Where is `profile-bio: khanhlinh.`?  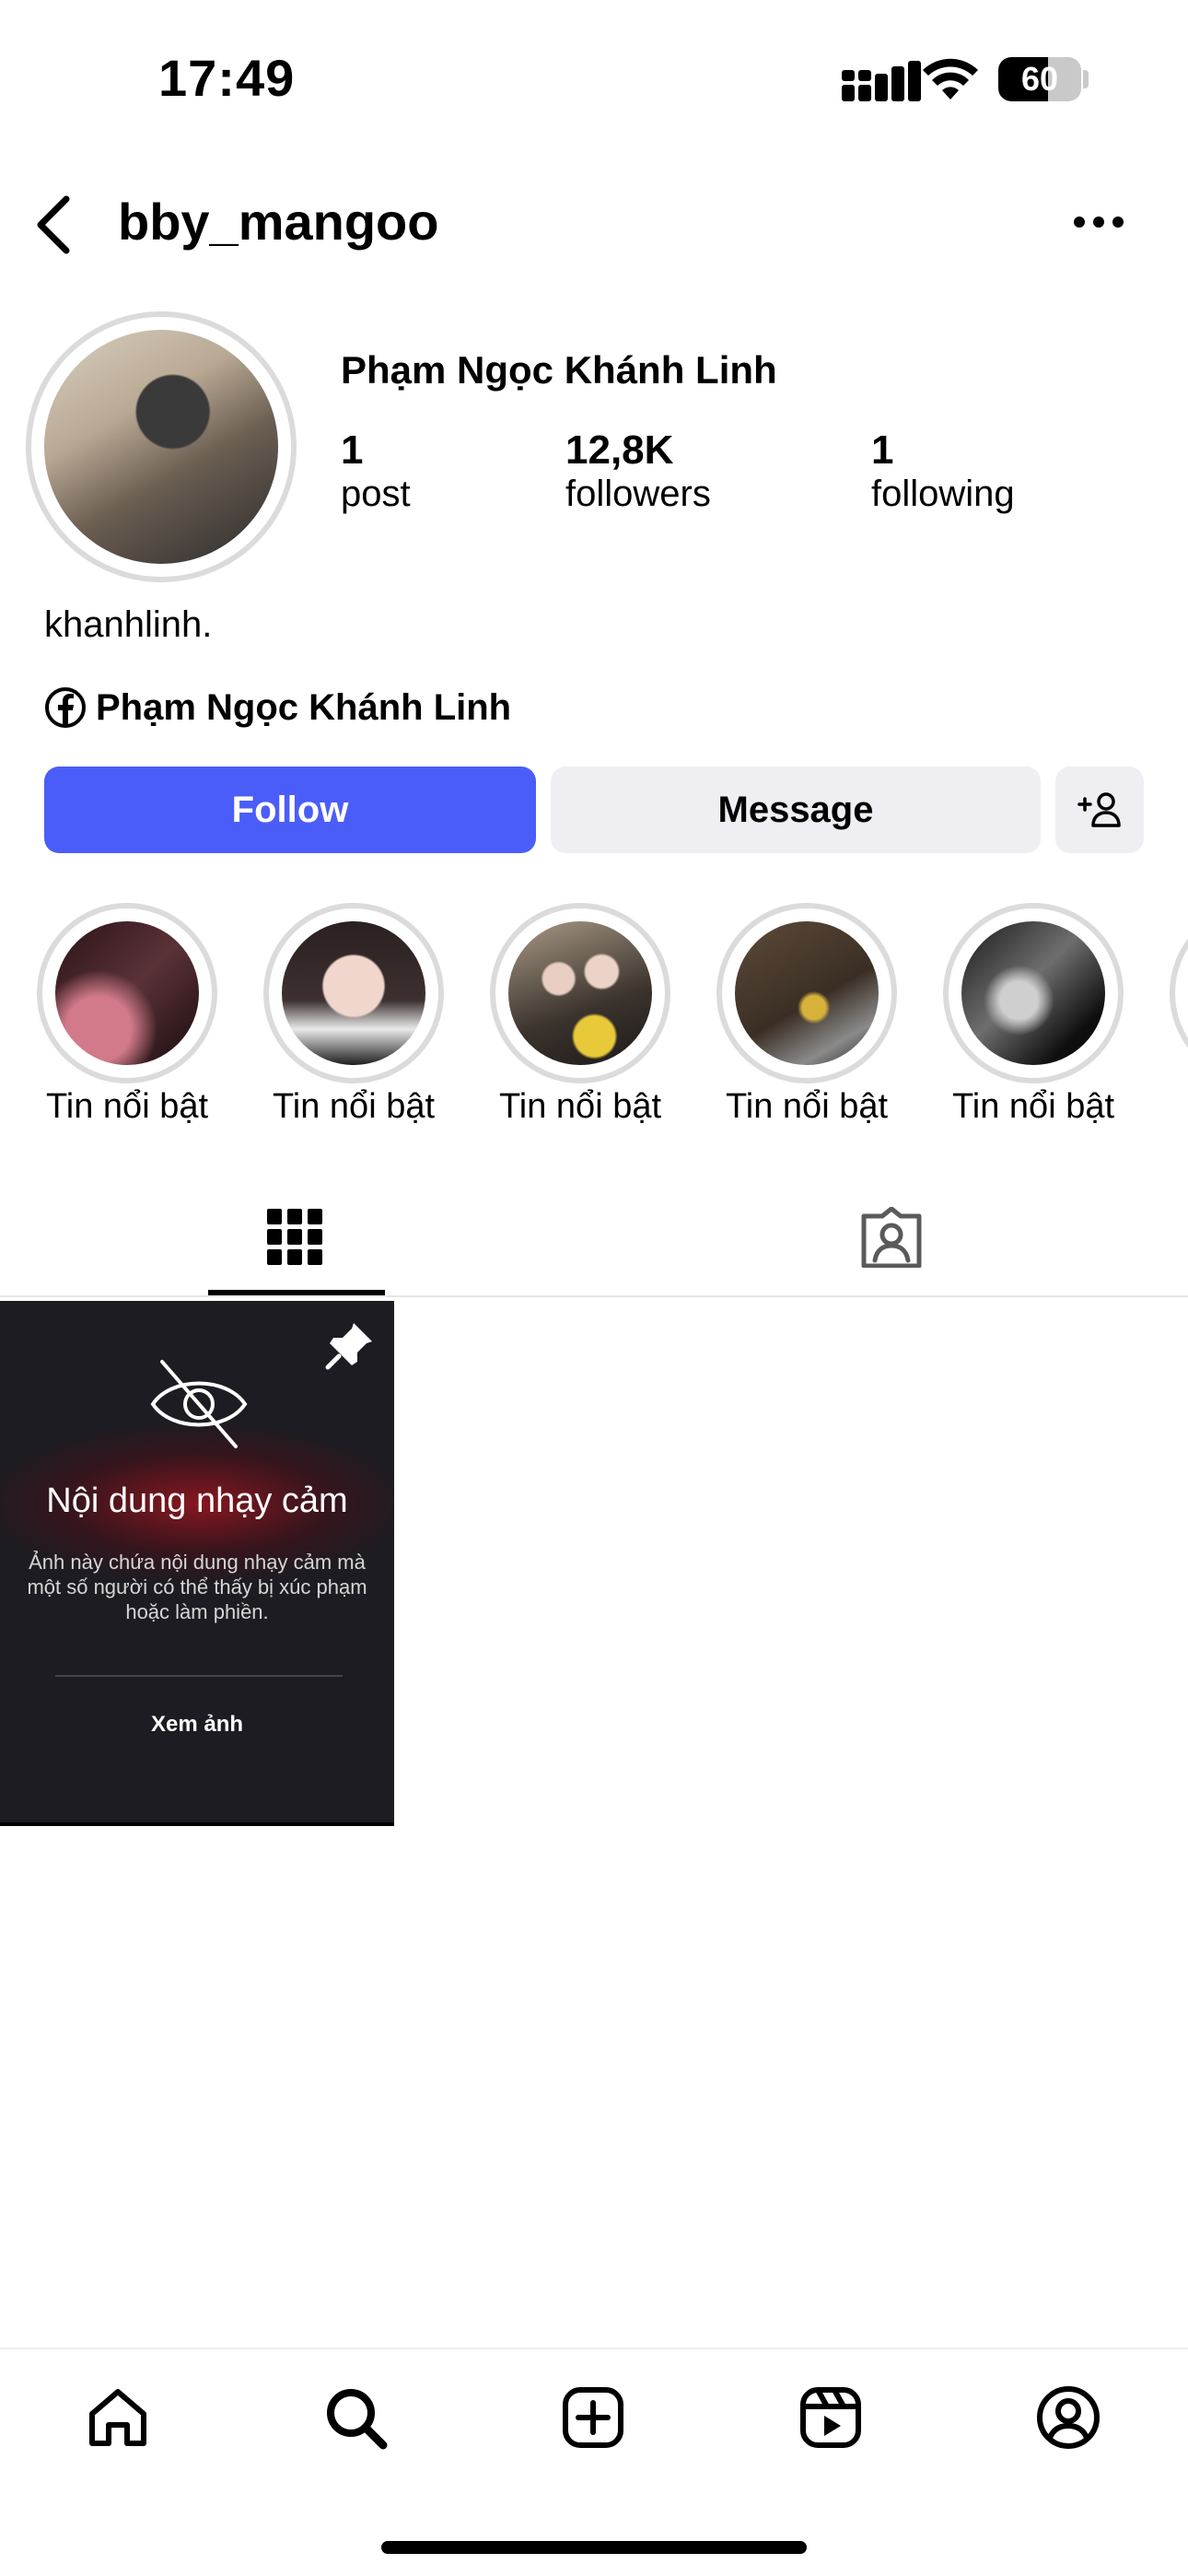 profile-bio: khanhlinh. is located at coordinates (128, 624).